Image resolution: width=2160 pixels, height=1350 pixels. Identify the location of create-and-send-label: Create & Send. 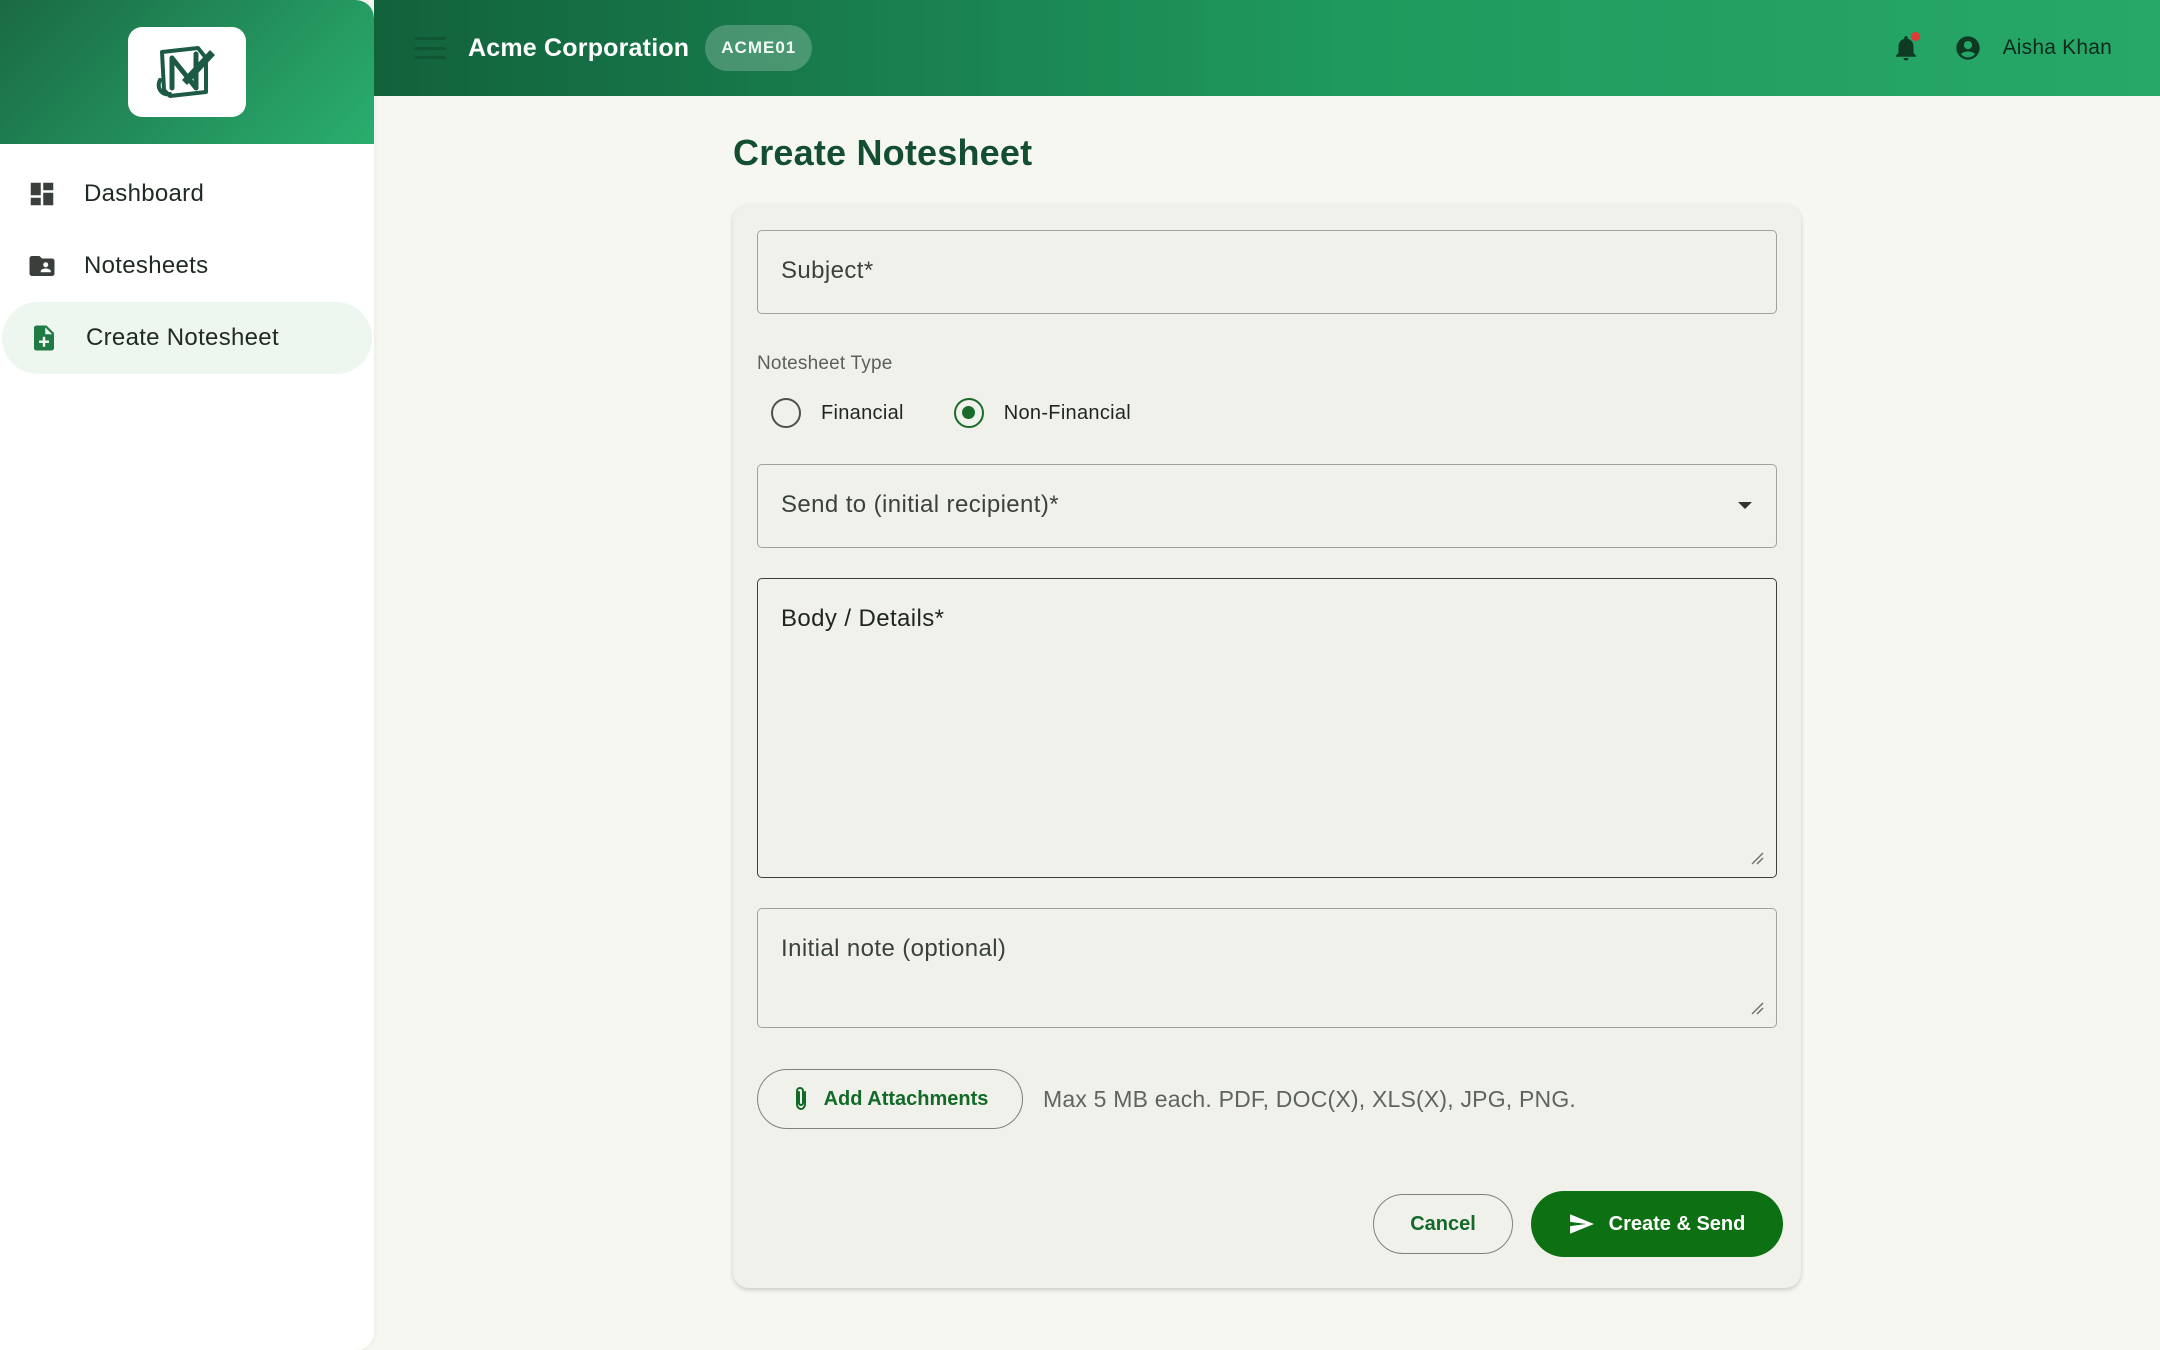
(1677, 1223).